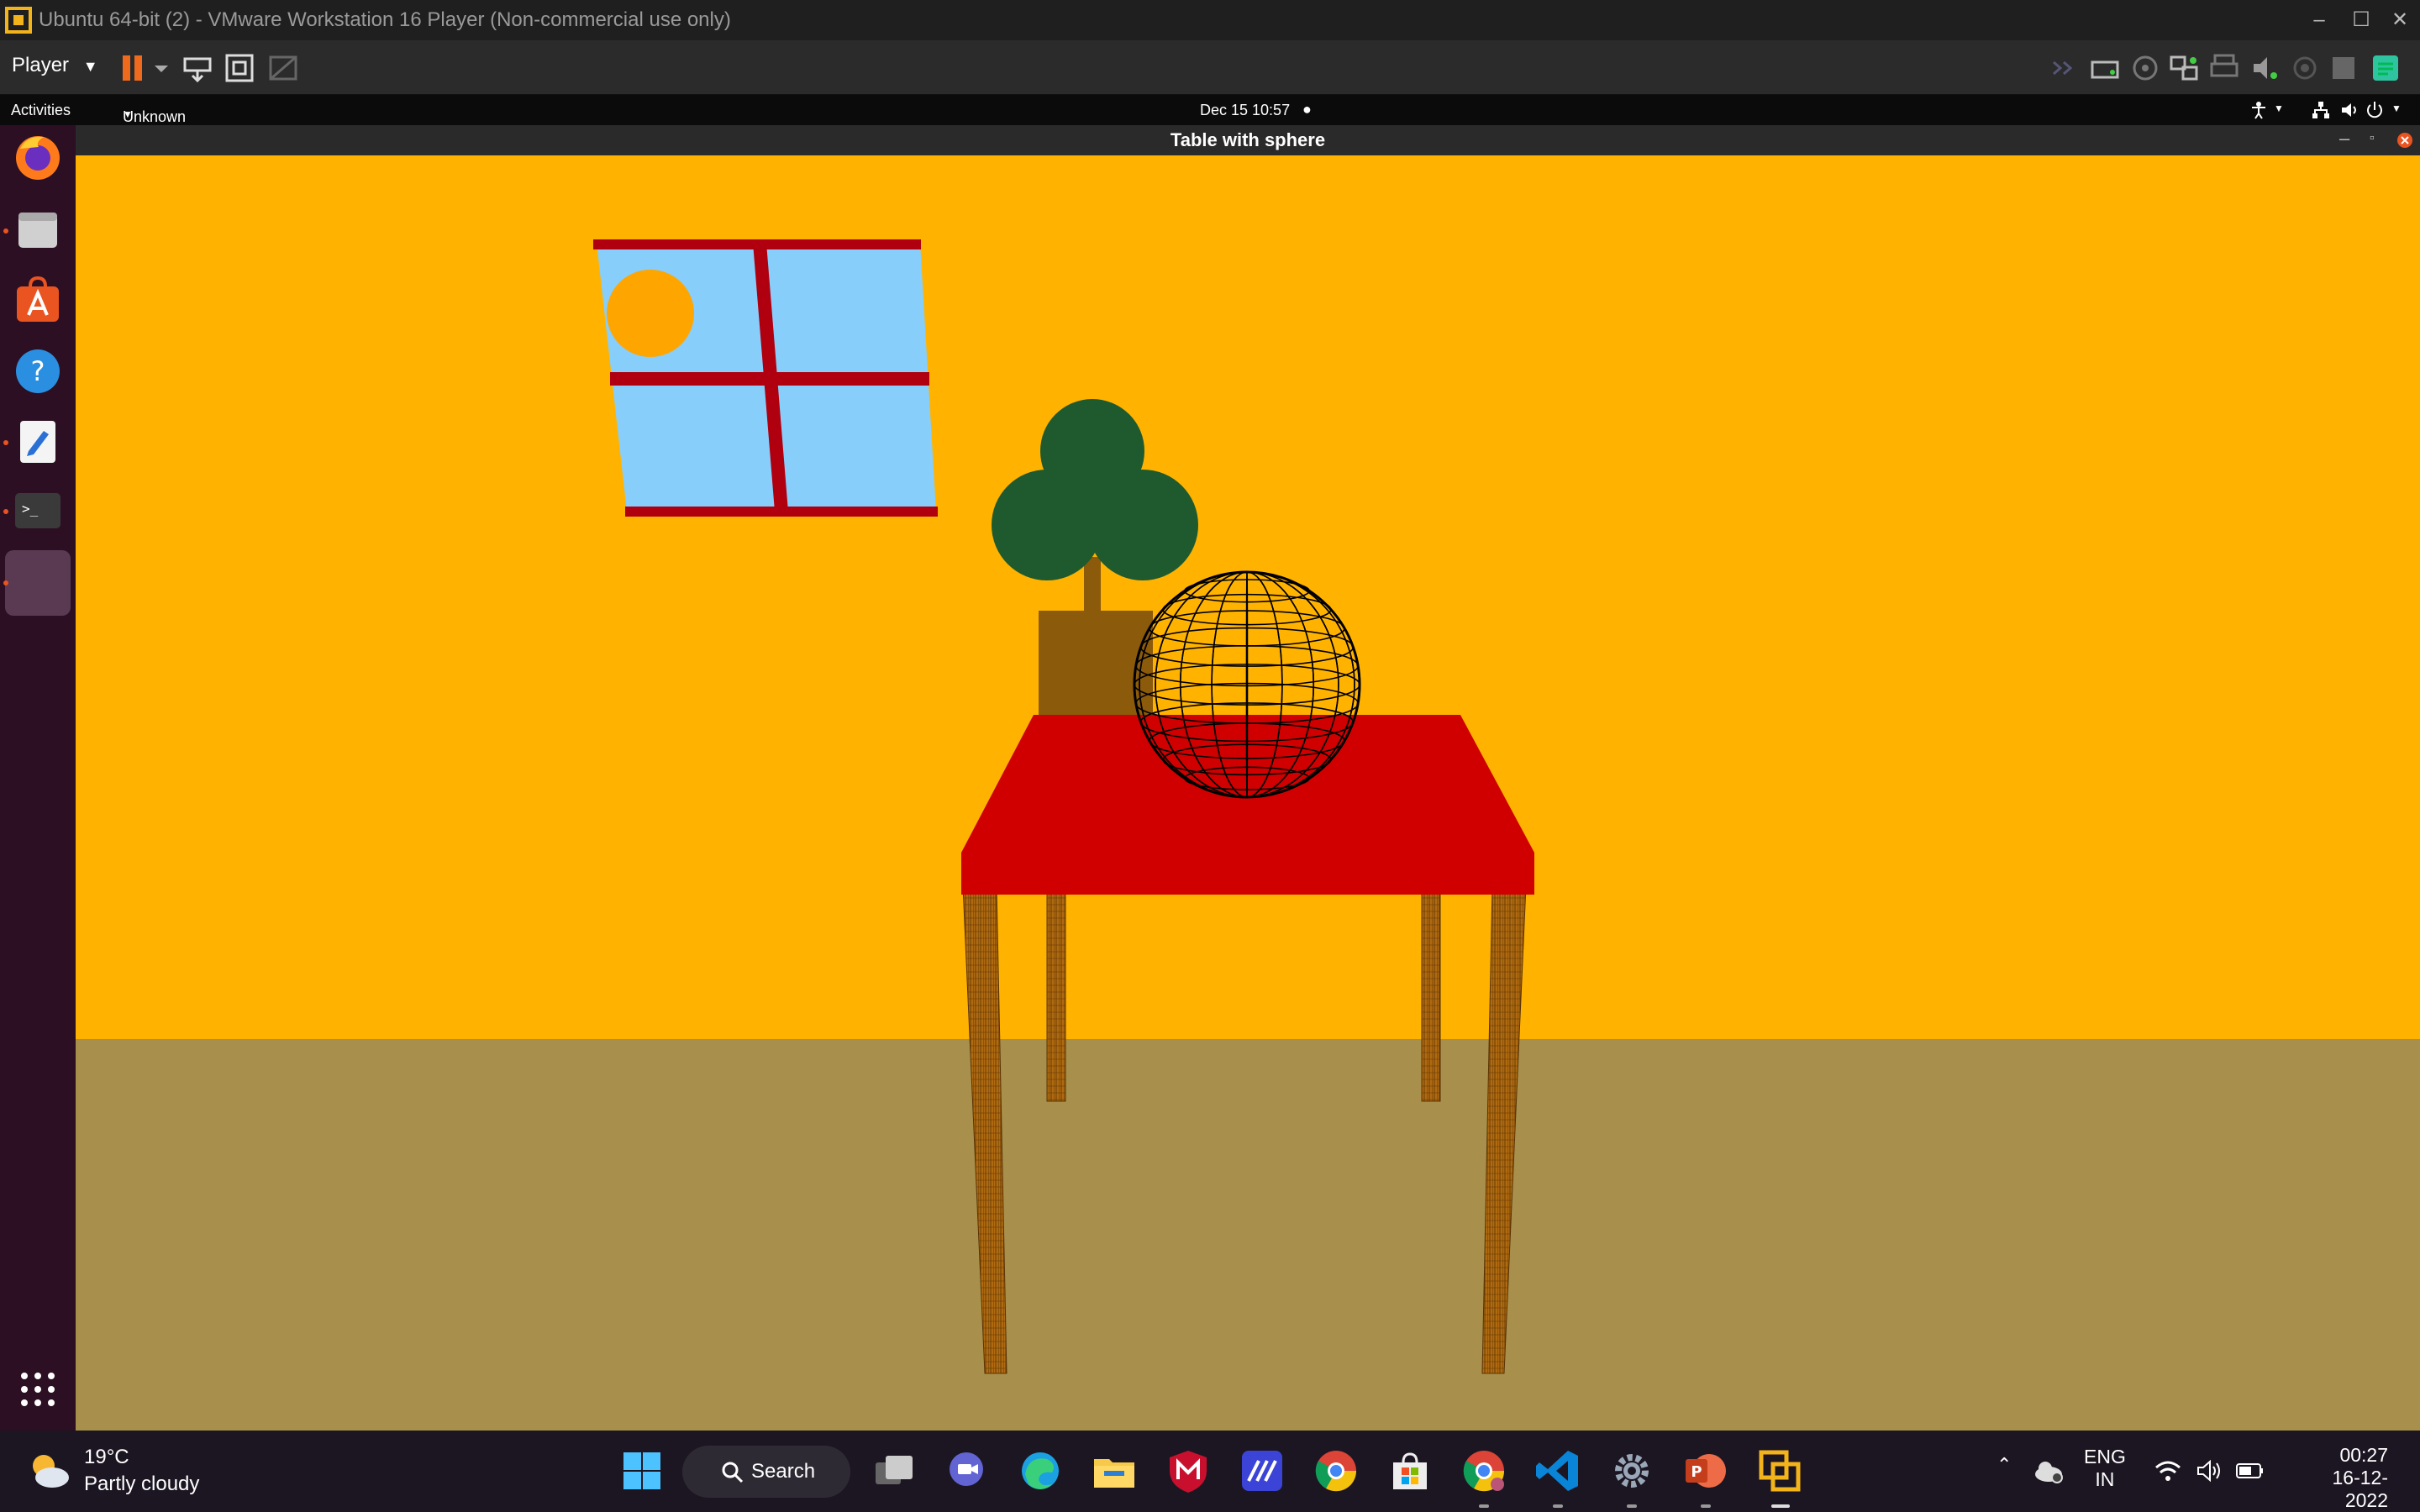  Describe the element at coordinates (2105, 1479) in the screenshot. I see `region-code: IN` at that location.